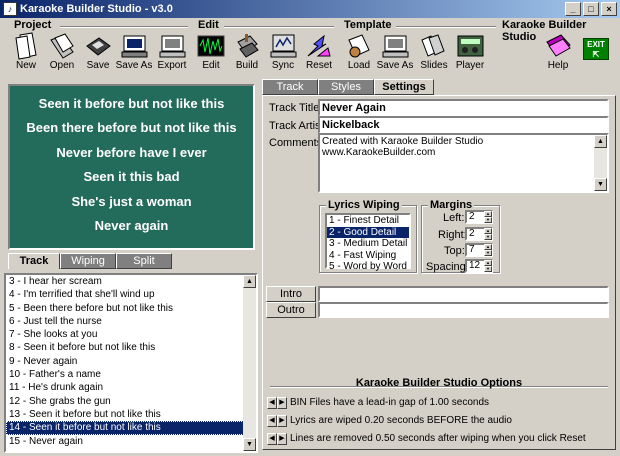  What do you see at coordinates (131, 387) in the screenshot?
I see `track-list-item: 11 - He's drunk again` at bounding box center [131, 387].